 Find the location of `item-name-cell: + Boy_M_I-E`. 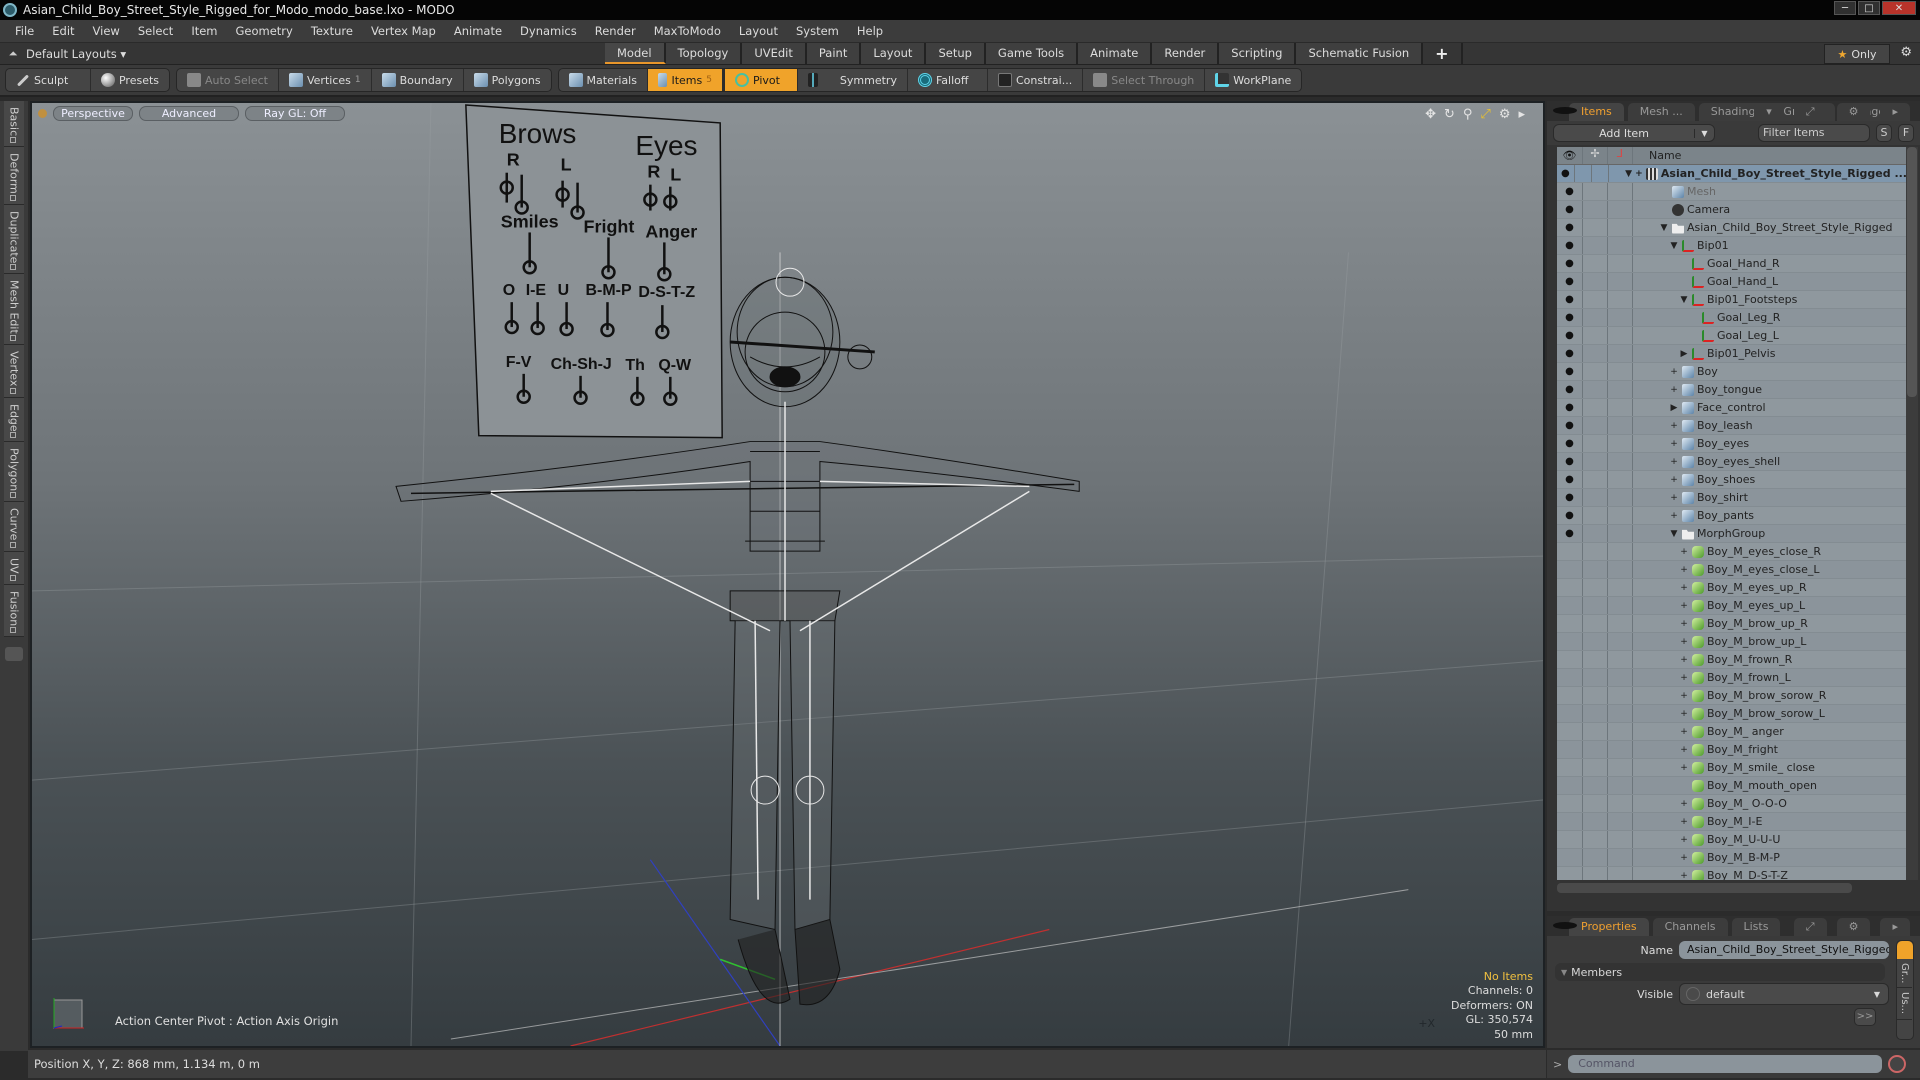

item-name-cell: + Boy_M_I-E is located at coordinates (1697, 821).